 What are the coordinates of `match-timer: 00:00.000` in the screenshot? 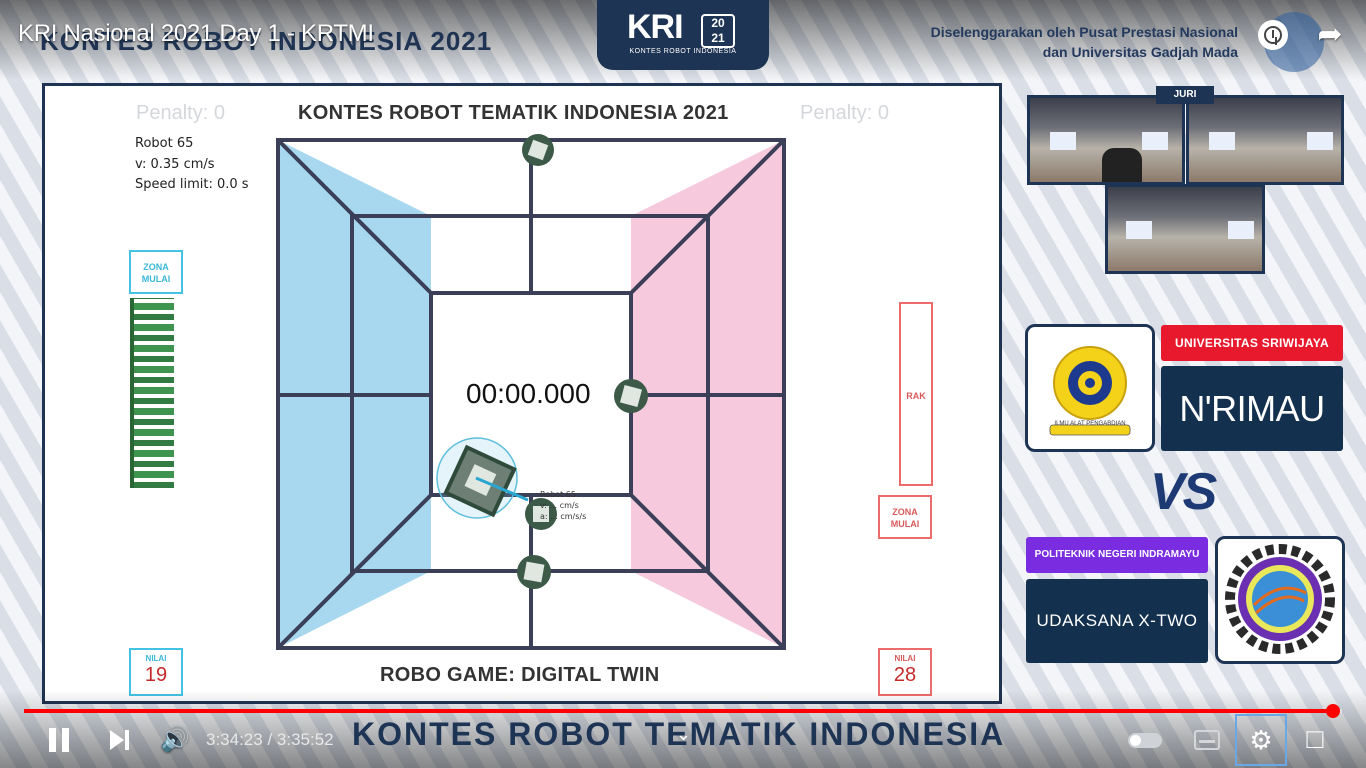 It's located at (528, 393).